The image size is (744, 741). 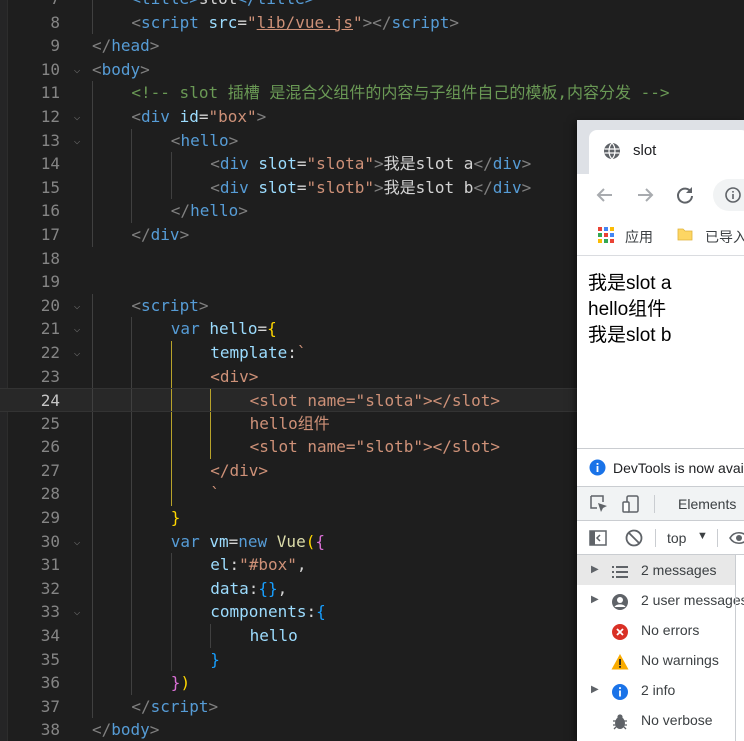 What do you see at coordinates (198, 117) in the screenshot?
I see `code-text: <div id="box">` at bounding box center [198, 117].